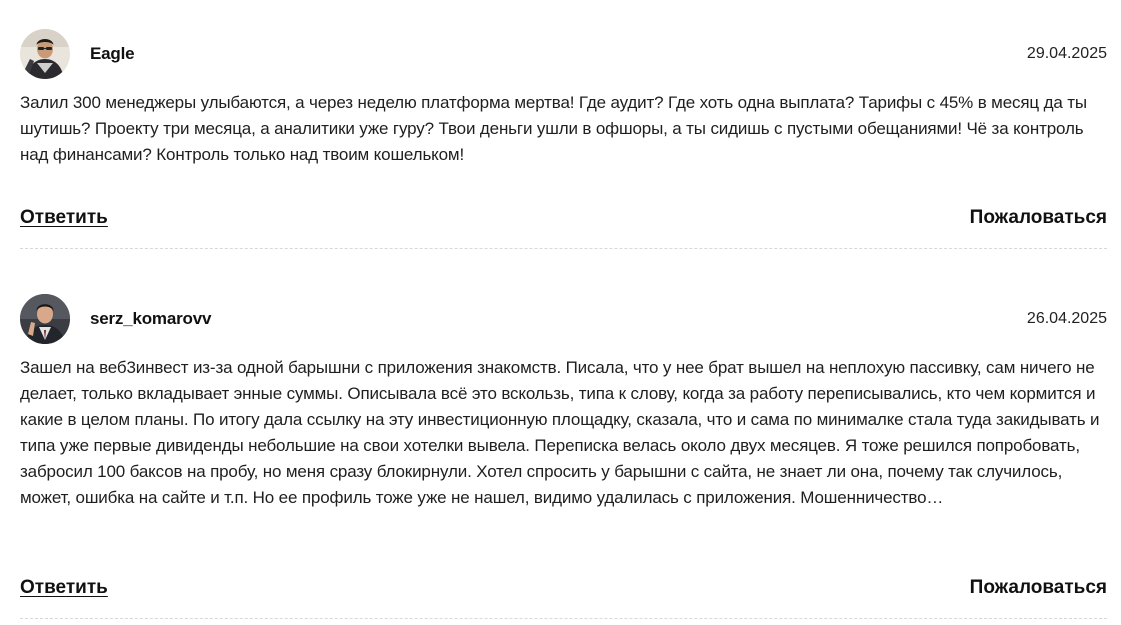 The height and width of the screenshot is (625, 1121). I want to click on comment-author: serz_komarovv, so click(115, 319).